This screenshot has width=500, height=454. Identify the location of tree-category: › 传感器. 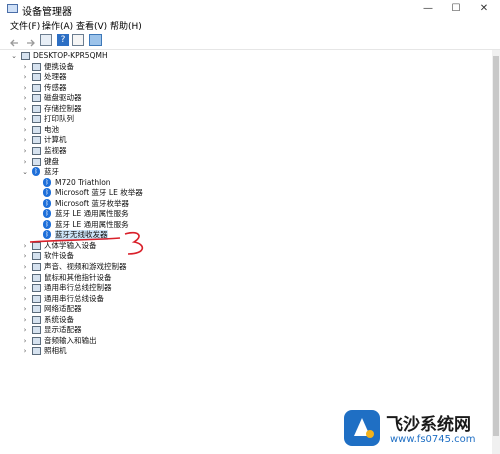
(240, 88).